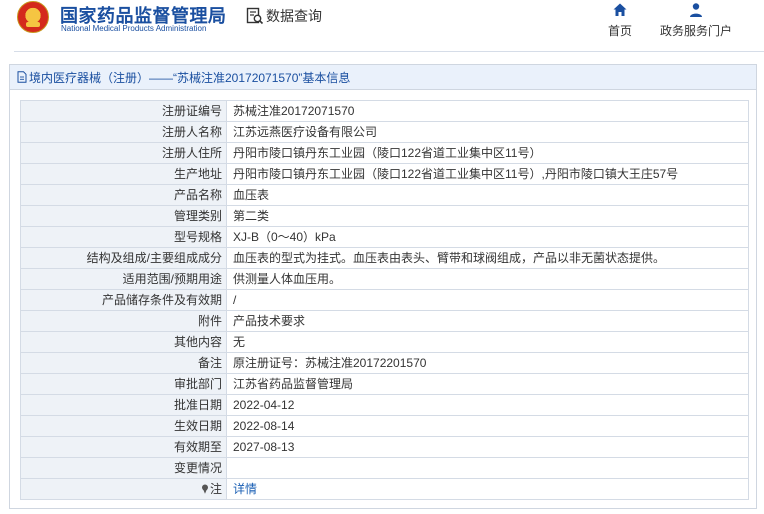 The image size is (764, 514). Describe the element at coordinates (123, 426) in the screenshot. I see `field-label: 生效日期` at that location.